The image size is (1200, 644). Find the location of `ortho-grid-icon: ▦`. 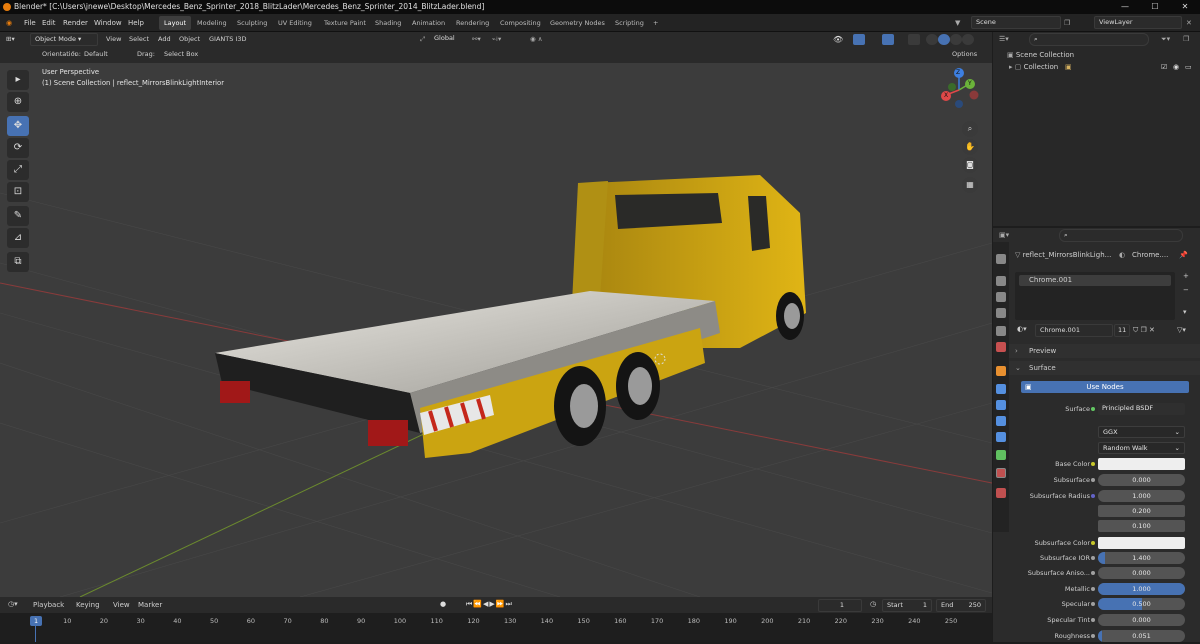

ortho-grid-icon: ▦ is located at coordinates (970, 185).